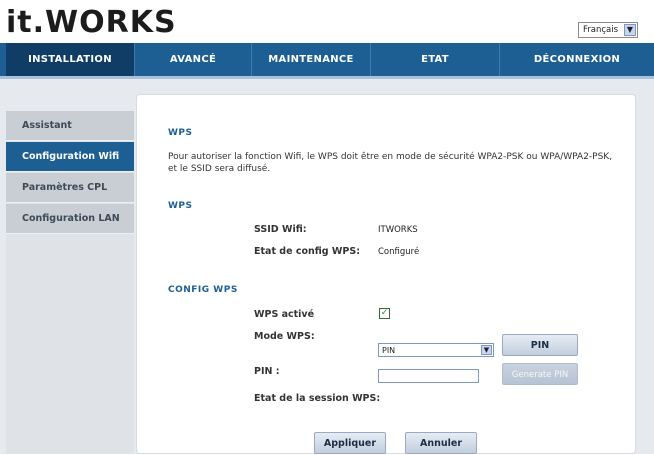 The image size is (654, 455). I want to click on pin-button: PIN, so click(540, 345).